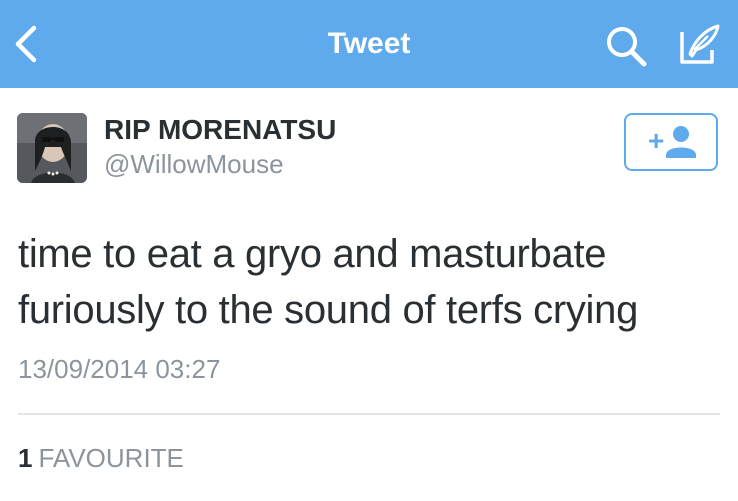  What do you see at coordinates (194, 164) in the screenshot?
I see `author-handle: @WillowMouse` at bounding box center [194, 164].